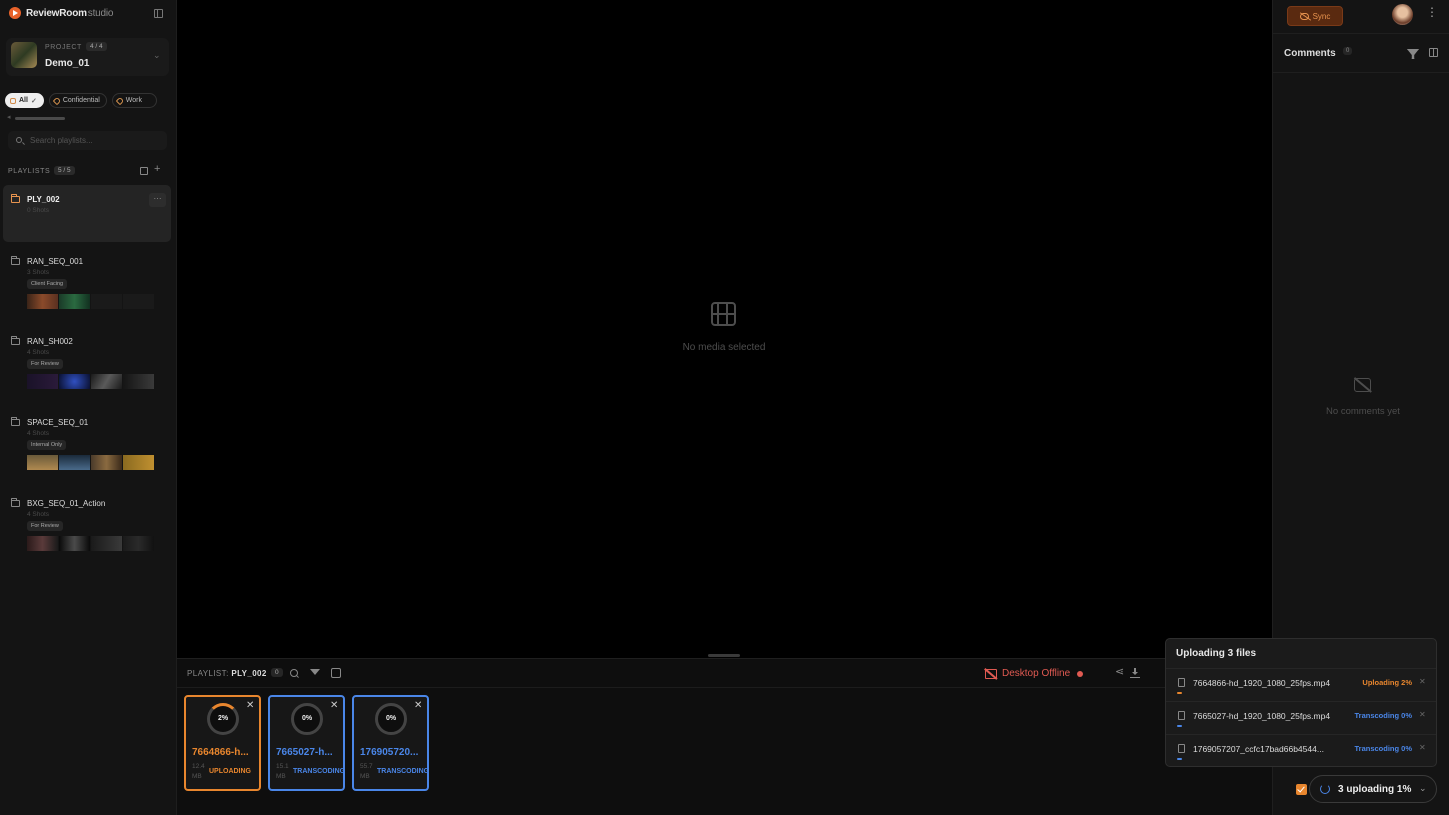  What do you see at coordinates (9, 117) in the screenshot?
I see `scroll-left-icon: ◂` at bounding box center [9, 117].